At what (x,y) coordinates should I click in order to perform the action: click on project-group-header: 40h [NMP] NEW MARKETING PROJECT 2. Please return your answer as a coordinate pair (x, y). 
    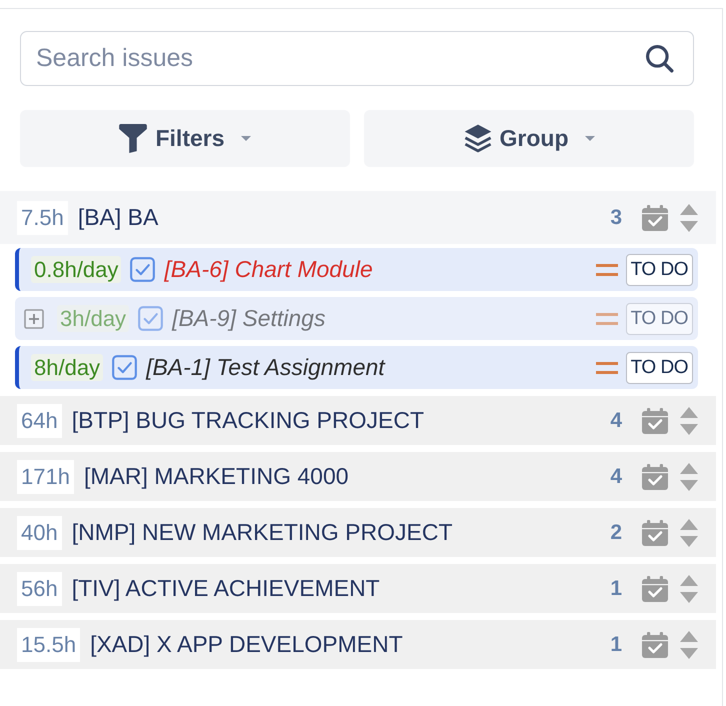
    Looking at the image, I should click on (358, 532).